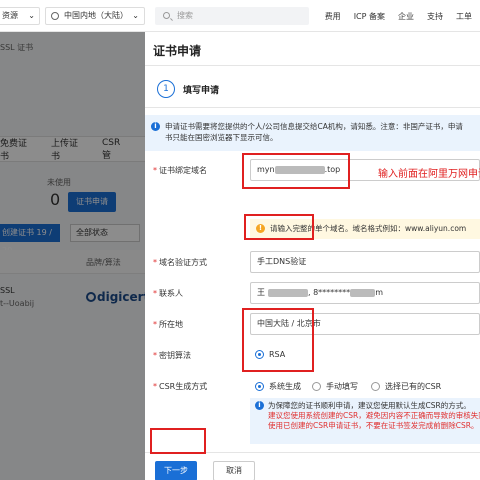 Image resolution: width=480 pixels, height=480 pixels. What do you see at coordinates (261, 292) in the screenshot?
I see `contact-prefix: 王` at bounding box center [261, 292].